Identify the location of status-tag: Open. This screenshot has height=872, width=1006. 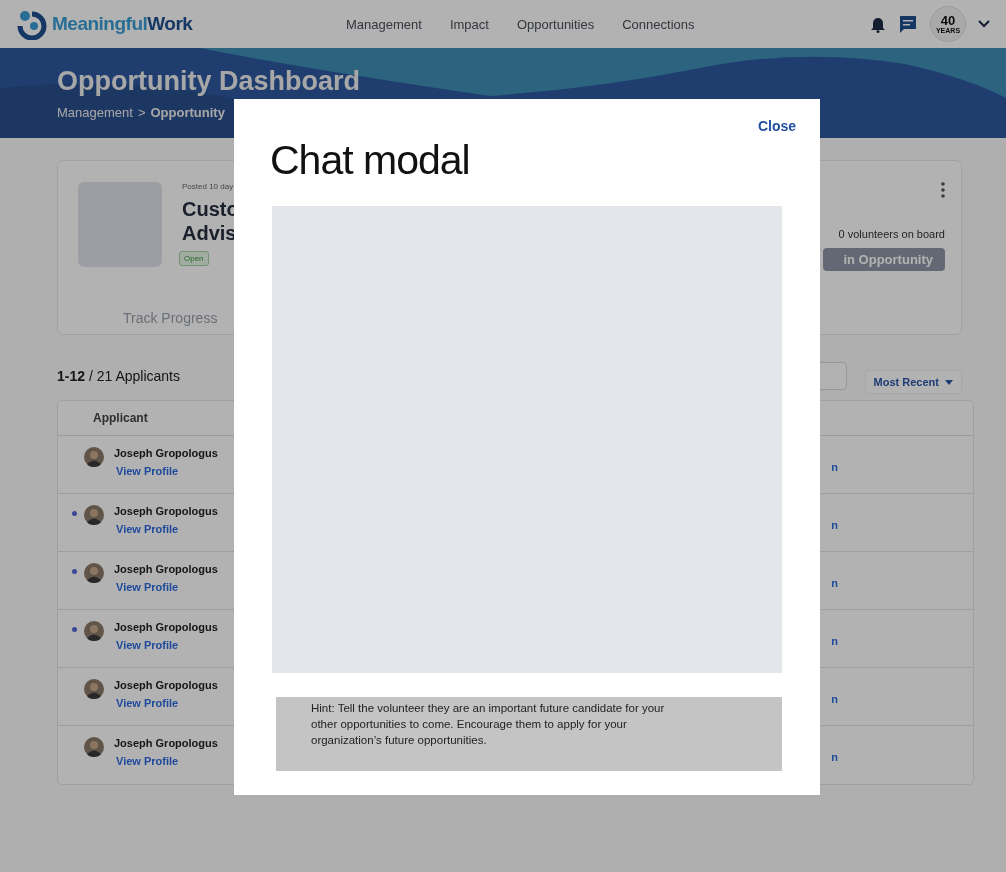
(194, 258).